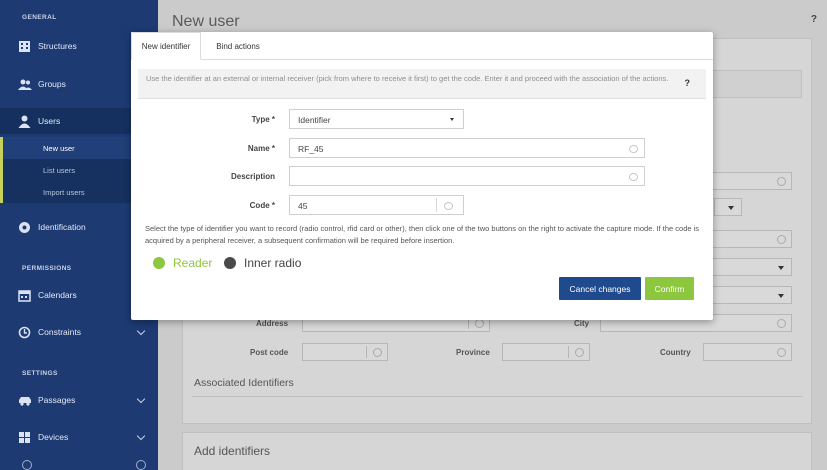 This screenshot has height=470, width=827. Describe the element at coordinates (79, 437) in the screenshot. I see `sidebar-item-devices: Devices` at that location.